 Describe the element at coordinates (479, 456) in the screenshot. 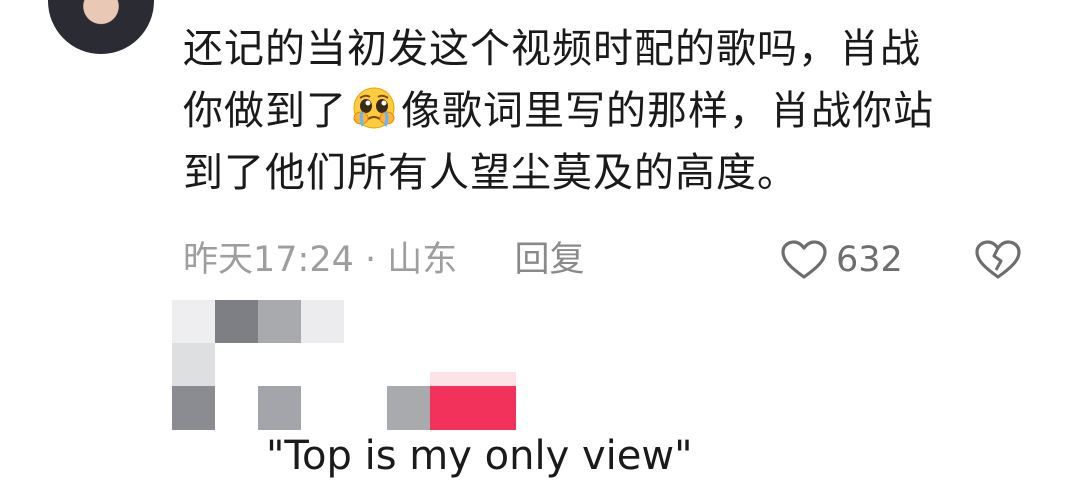

I see `quoted-text: "Top is my only view"` at that location.